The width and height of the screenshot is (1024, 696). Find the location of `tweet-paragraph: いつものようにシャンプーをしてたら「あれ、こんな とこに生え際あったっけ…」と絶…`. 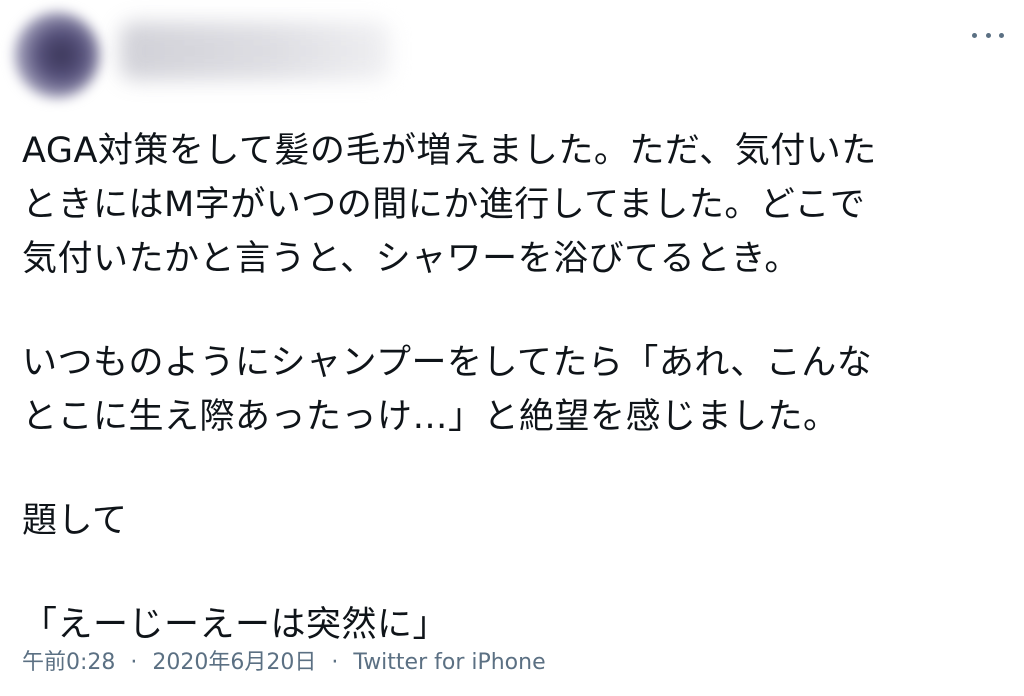

tweet-paragraph: いつものようにシャンプーをしてたら「あれ、こんな とこに生え際あったっけ…」と絶… is located at coordinates (447, 390).